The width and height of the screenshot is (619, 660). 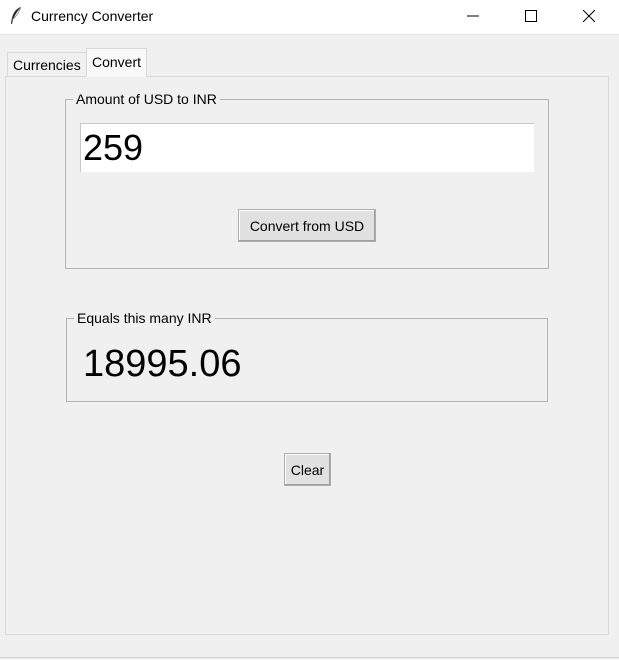 I want to click on window-title: Currency Converter, so click(x=92, y=16).